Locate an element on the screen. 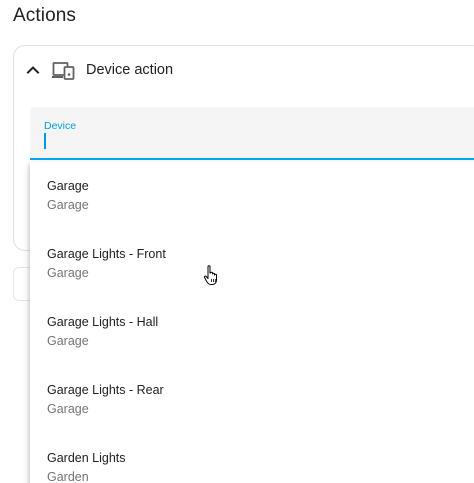 This screenshot has height=483, width=474. option-area: Garden is located at coordinates (68, 476).